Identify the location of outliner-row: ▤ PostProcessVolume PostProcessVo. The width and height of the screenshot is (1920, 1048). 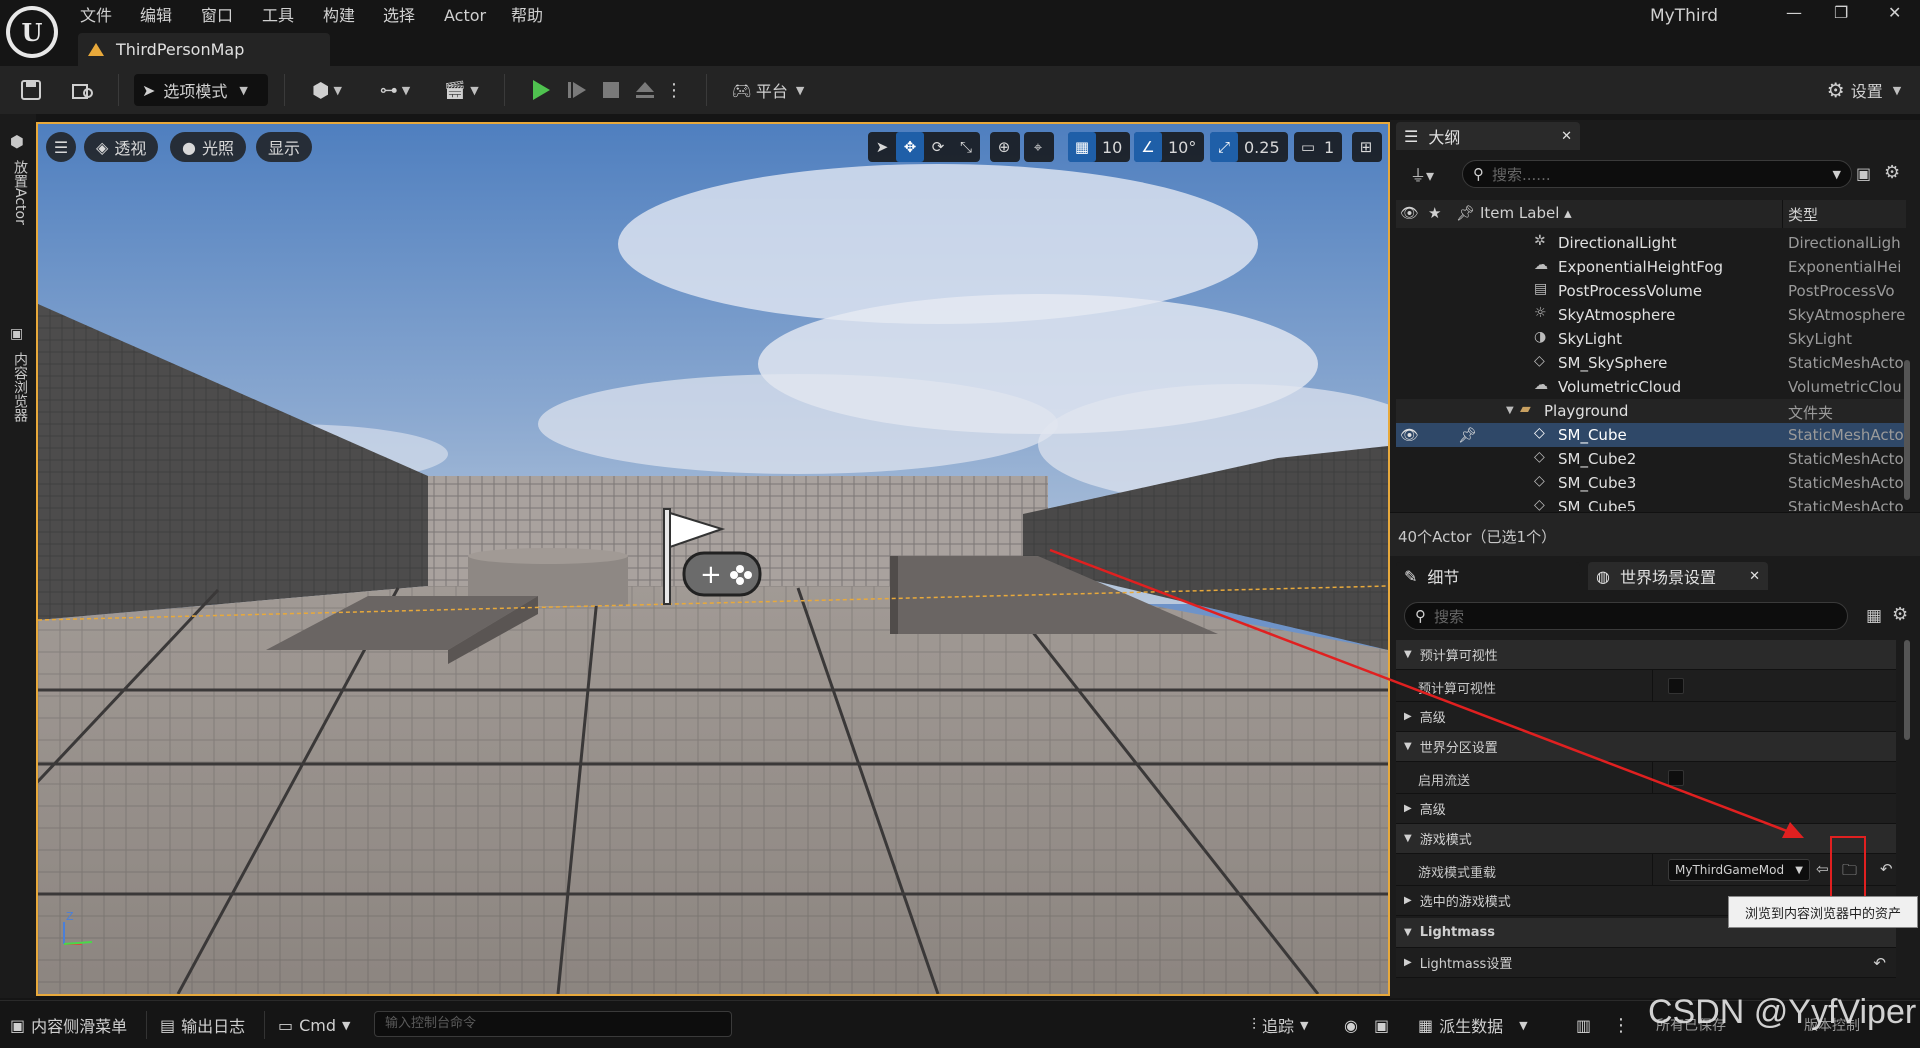
(1651, 291).